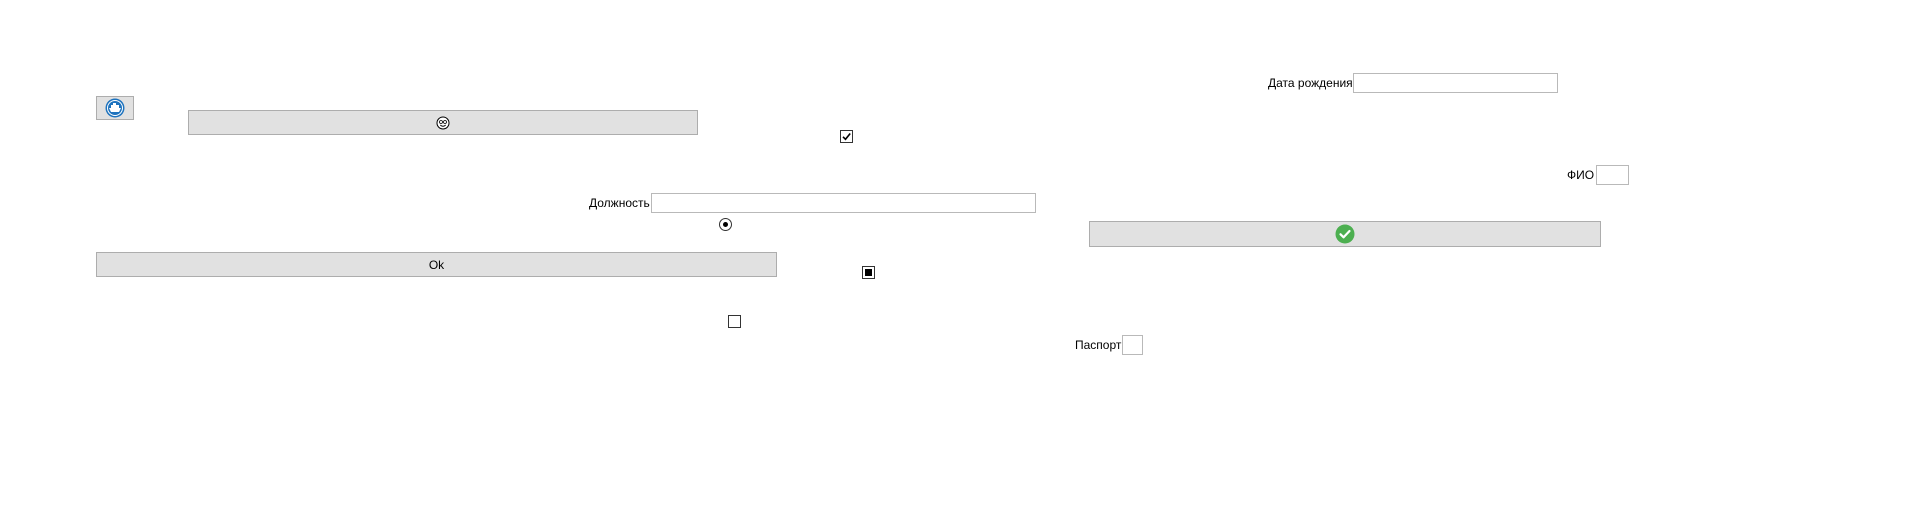 The width and height of the screenshot is (1920, 518). What do you see at coordinates (1455, 83) in the screenshot?
I see `birthdate-field` at bounding box center [1455, 83].